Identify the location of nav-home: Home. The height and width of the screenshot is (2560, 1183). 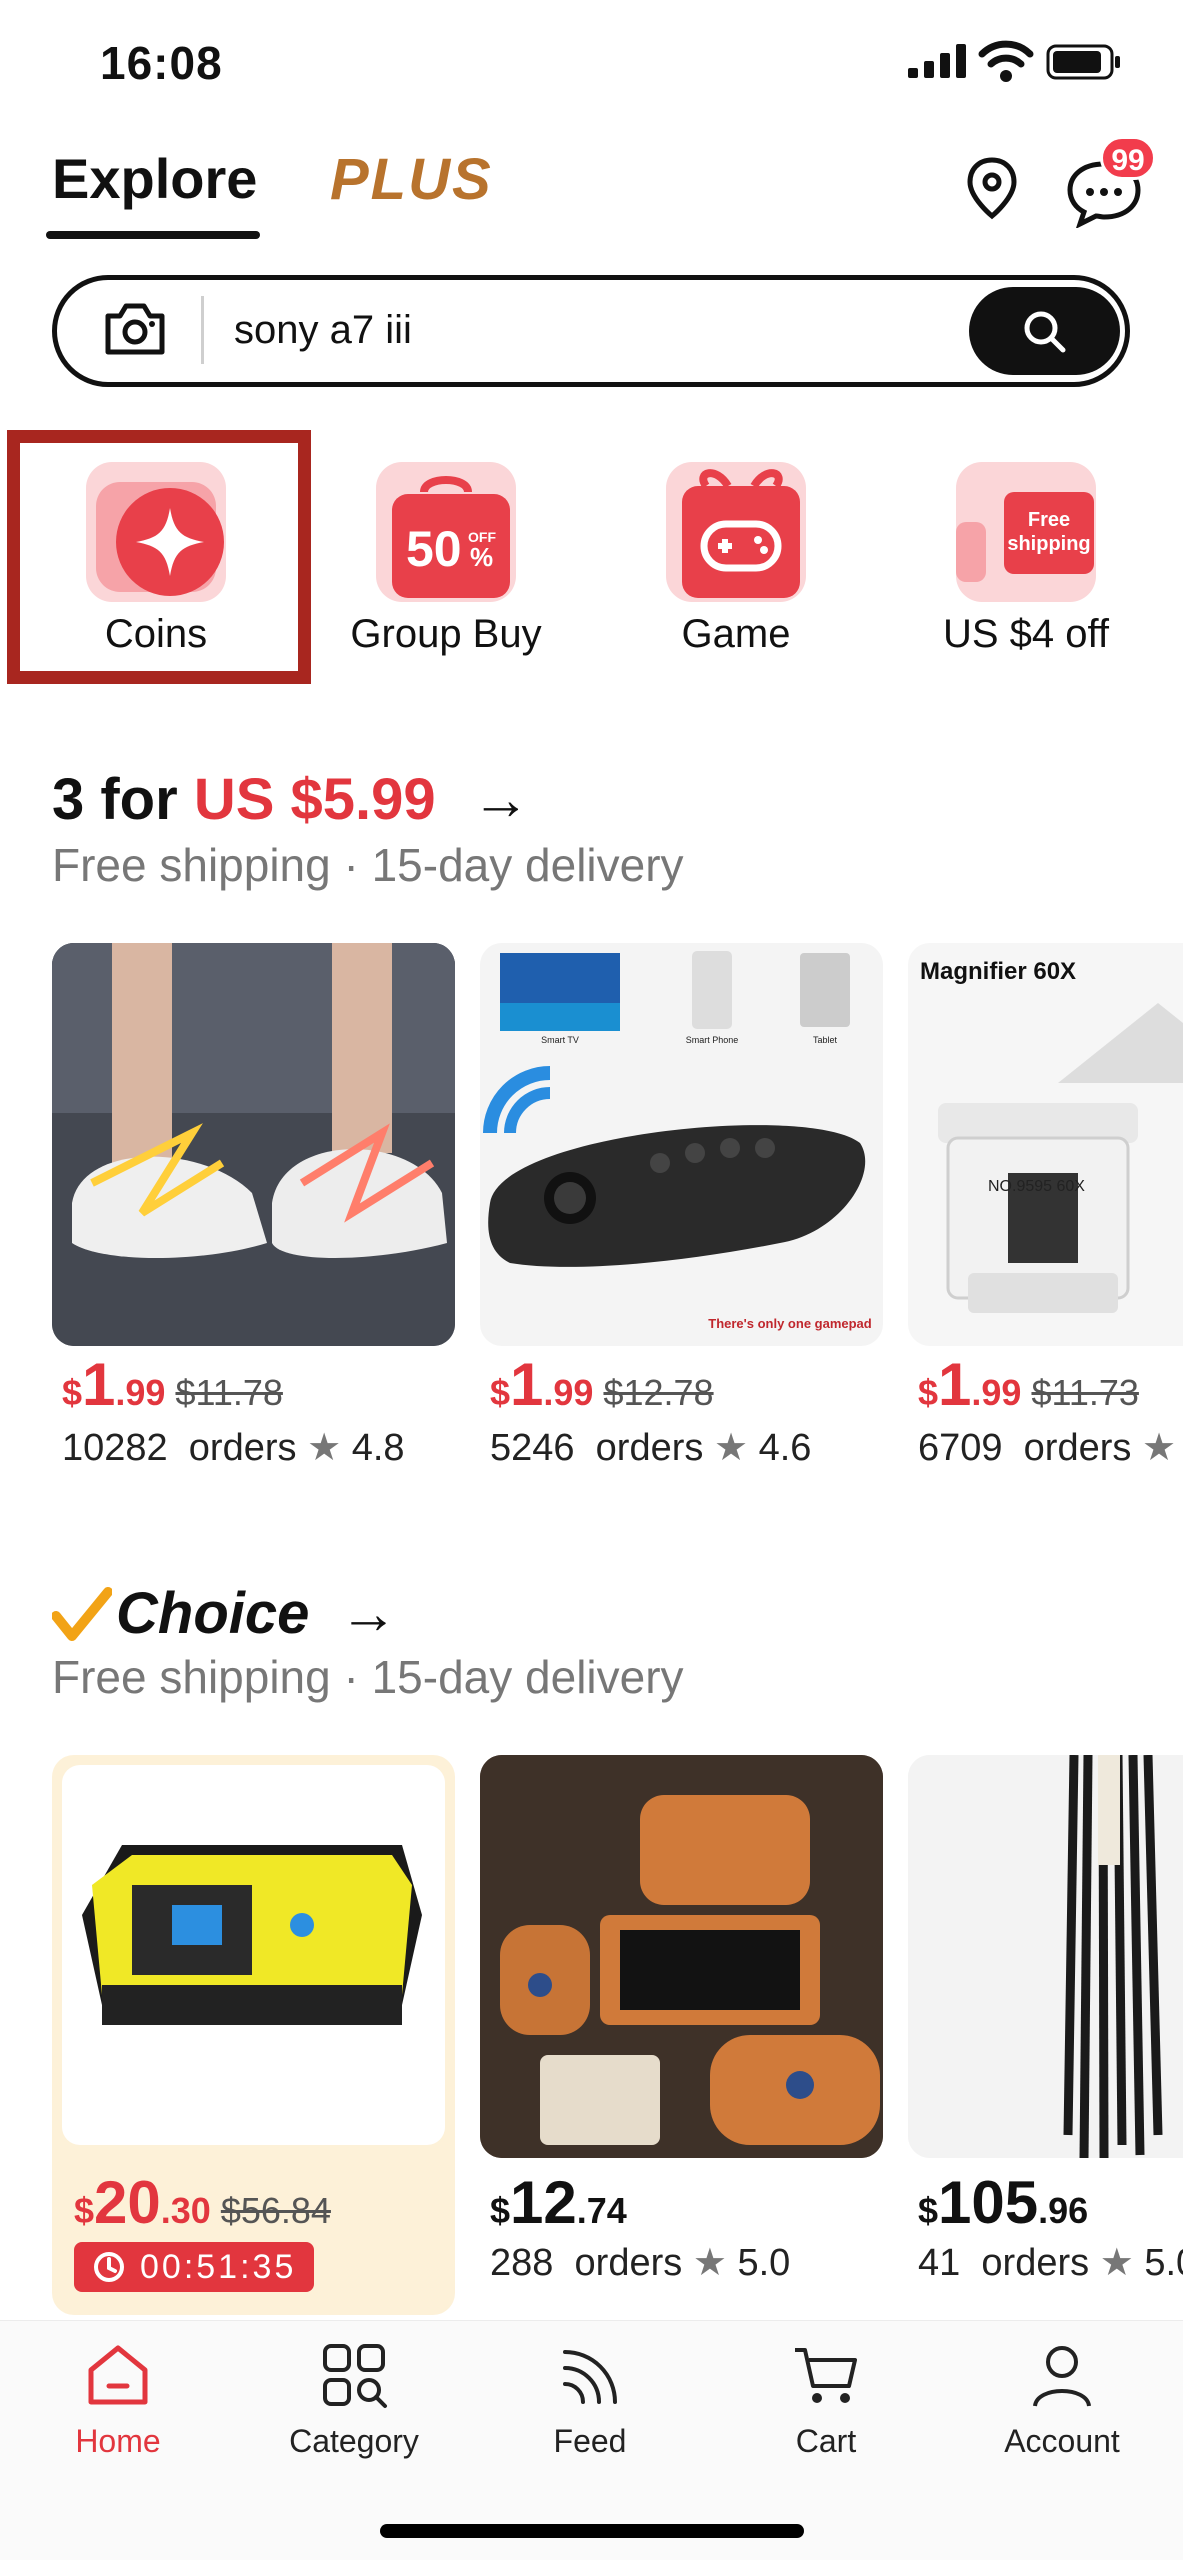
(118, 2400).